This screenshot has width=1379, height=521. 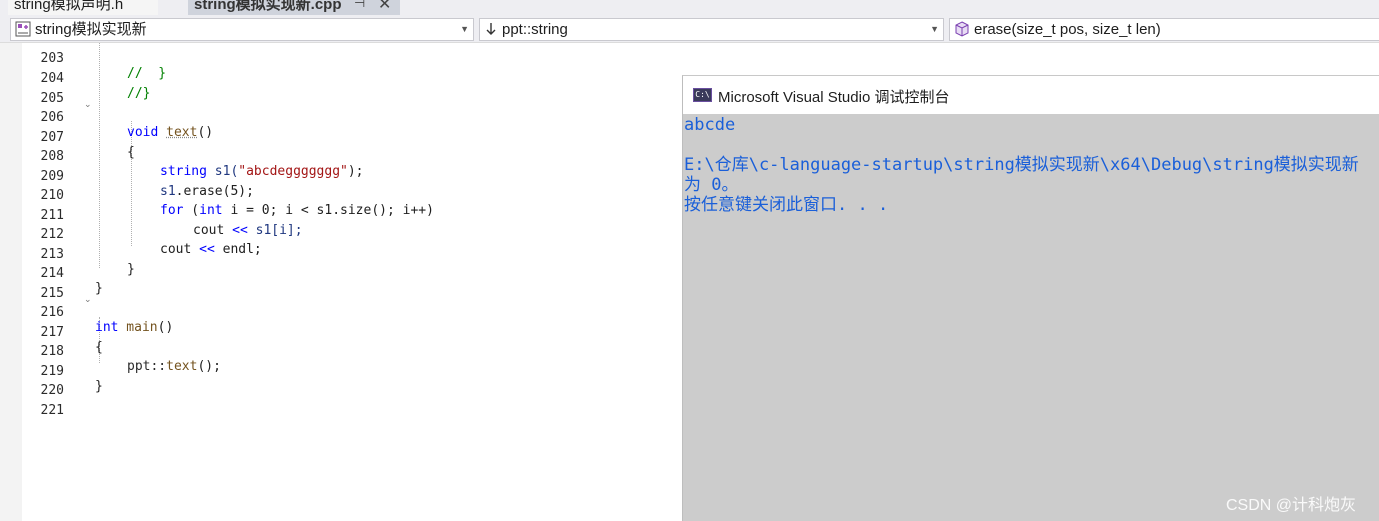 What do you see at coordinates (350, 300) in the screenshot?
I see `code-line: 216 int main()` at bounding box center [350, 300].